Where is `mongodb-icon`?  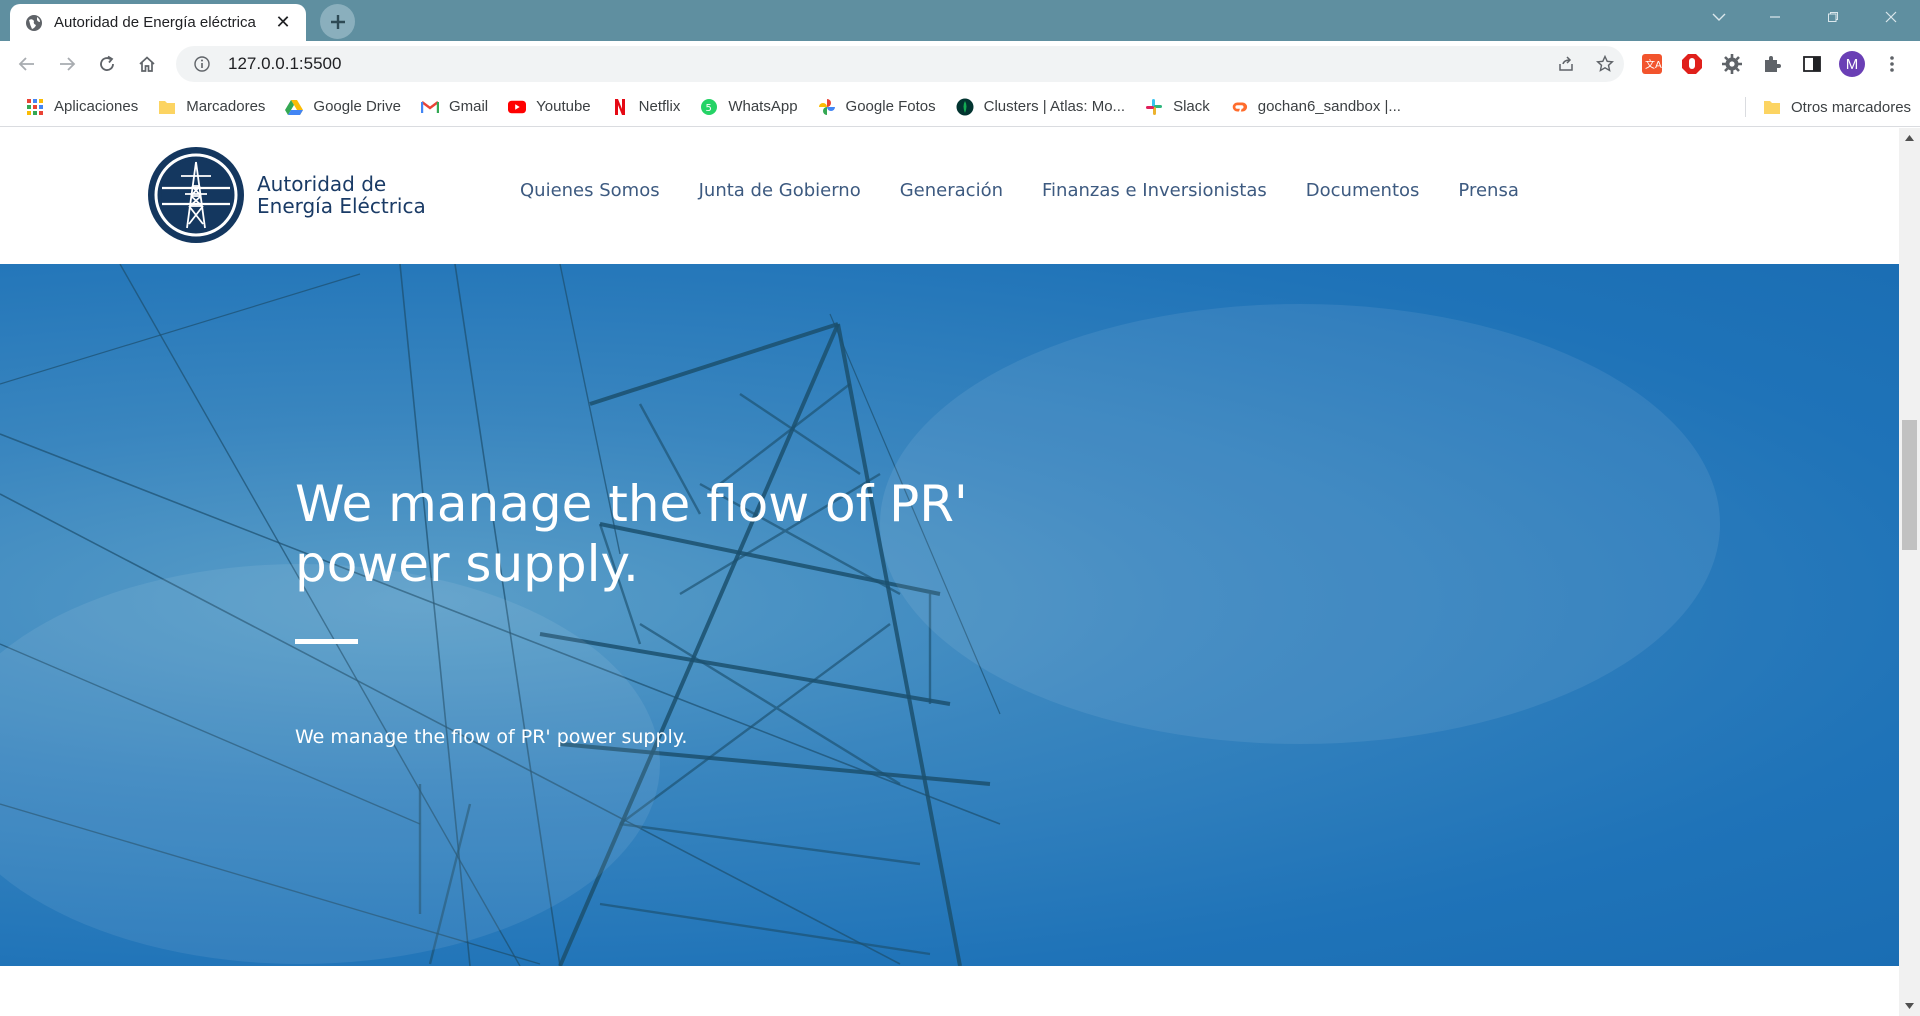
mongodb-icon is located at coordinates (965, 107).